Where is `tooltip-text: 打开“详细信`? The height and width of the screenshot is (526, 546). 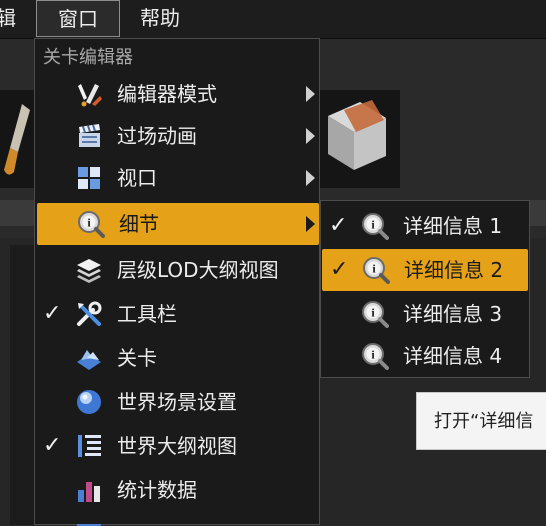 tooltip-text: 打开“详细信 is located at coordinates (484, 421).